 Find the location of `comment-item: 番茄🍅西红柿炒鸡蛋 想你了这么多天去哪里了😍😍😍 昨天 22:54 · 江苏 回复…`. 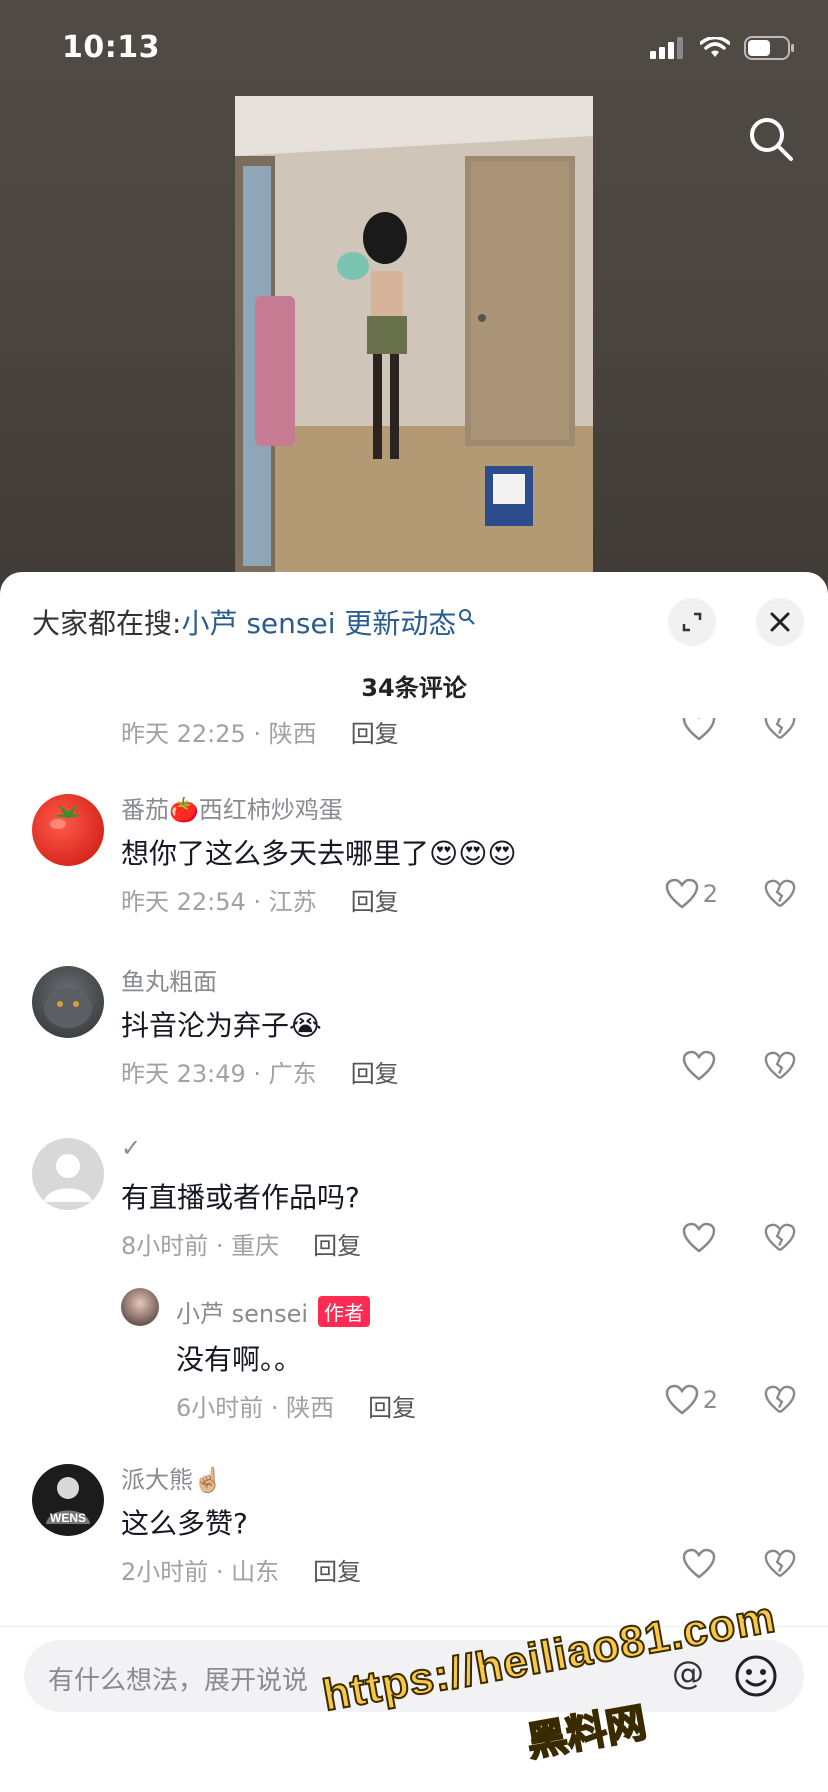

comment-item: 番茄🍅西红柿炒鸡蛋 想你了这么多天去哪里了😍😍😍 昨天 22:54 · 江苏 回复… is located at coordinates (414, 870).